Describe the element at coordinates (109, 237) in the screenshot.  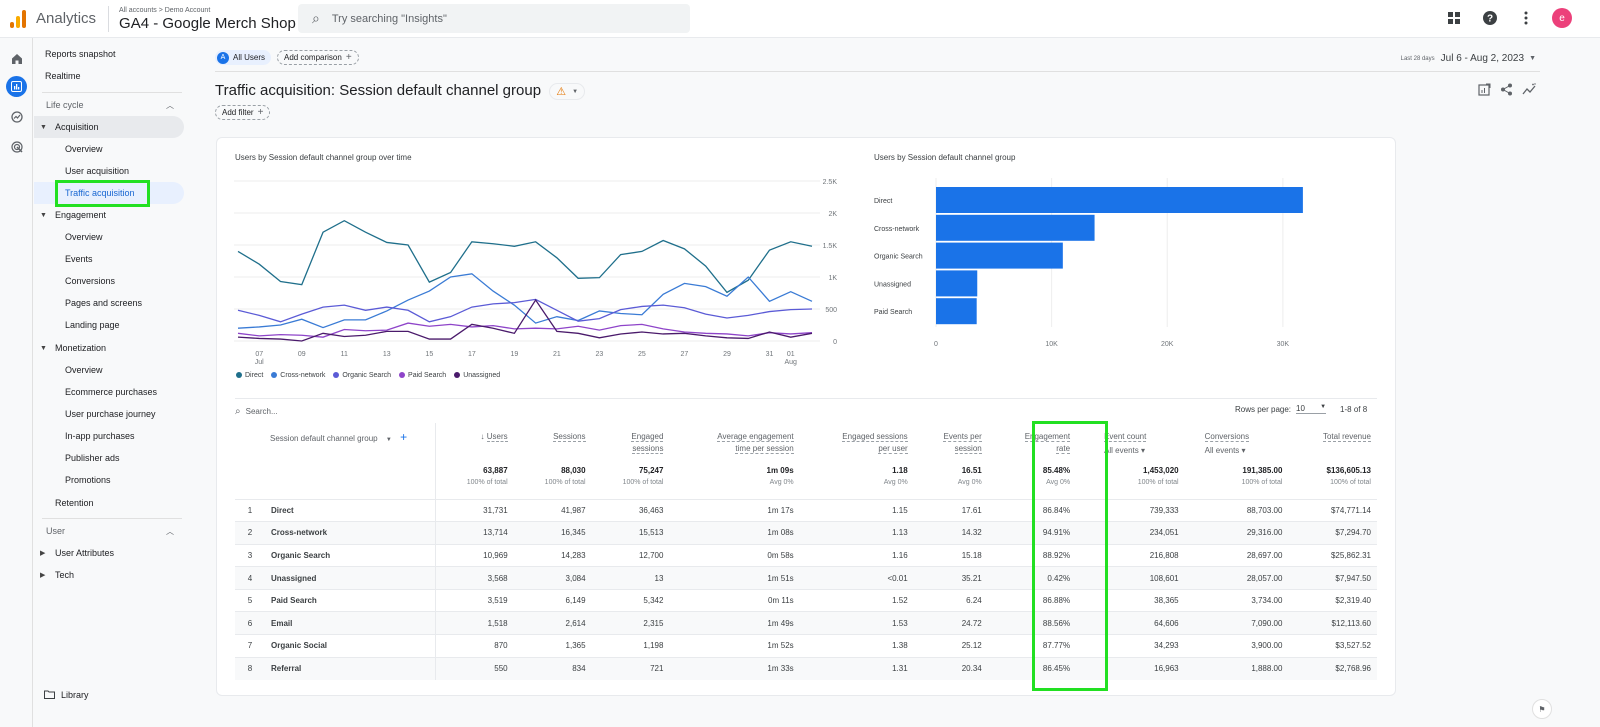
I see `nav-engagement-overview: Overview` at that location.